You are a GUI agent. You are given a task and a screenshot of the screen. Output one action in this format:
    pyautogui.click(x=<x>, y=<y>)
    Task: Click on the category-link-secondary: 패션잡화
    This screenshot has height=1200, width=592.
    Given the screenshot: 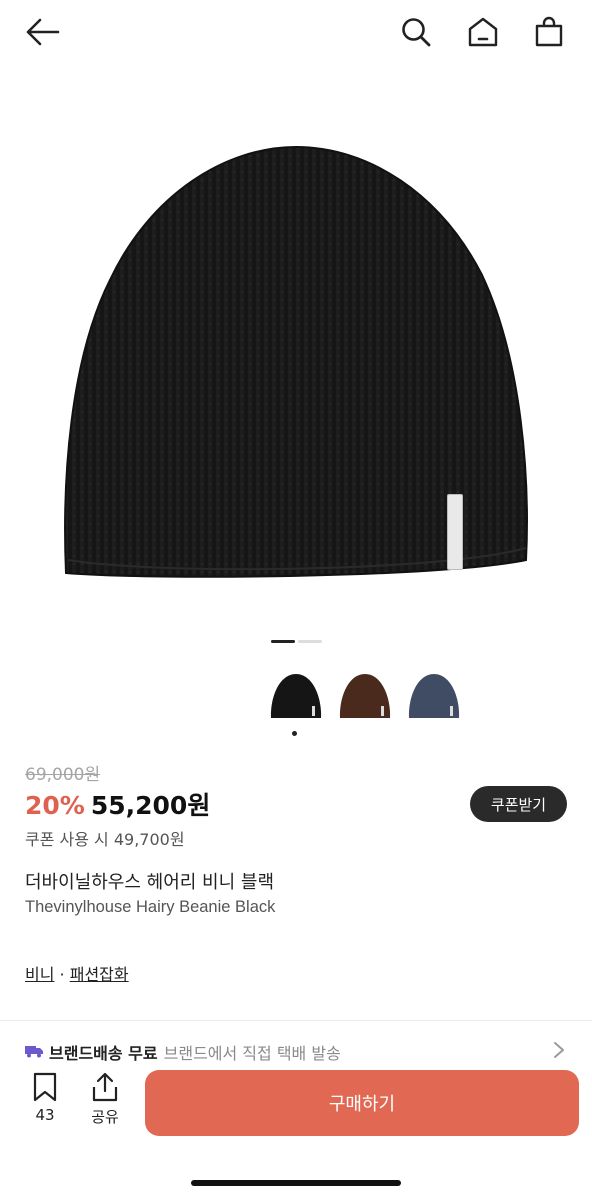 What is the action you would take?
    pyautogui.click(x=99, y=974)
    